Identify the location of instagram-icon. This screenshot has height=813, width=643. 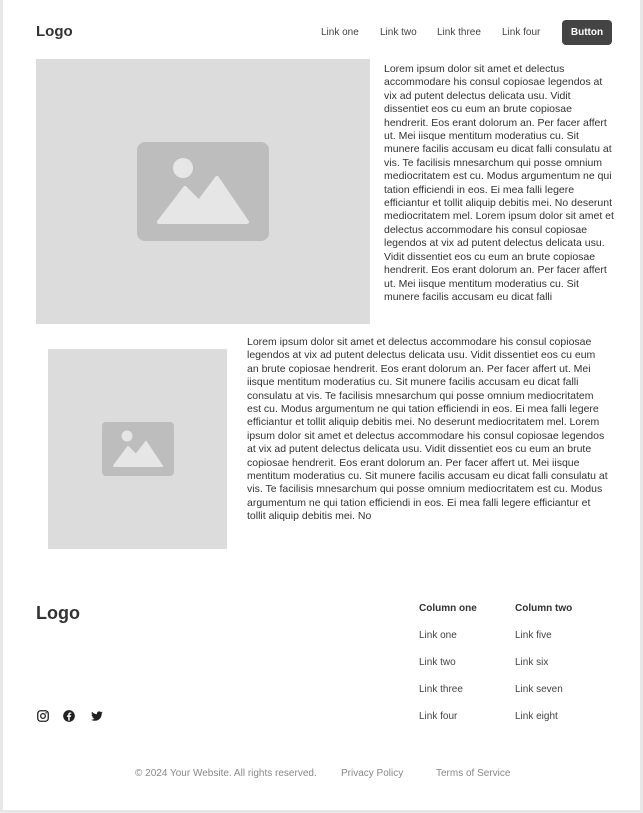
(43, 716).